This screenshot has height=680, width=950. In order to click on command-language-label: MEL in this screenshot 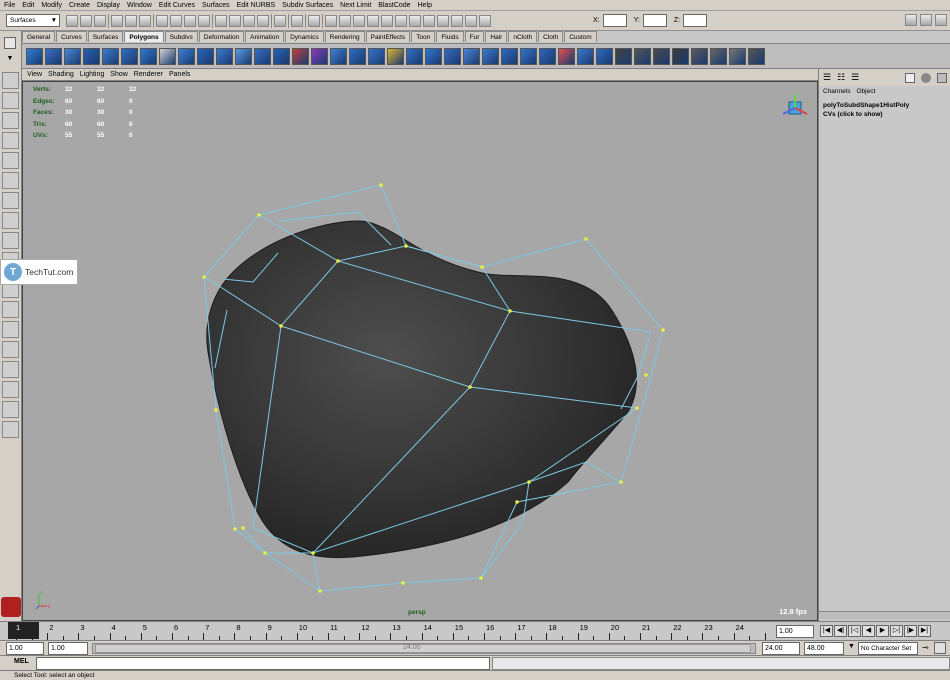, I will do `click(21, 661)`.